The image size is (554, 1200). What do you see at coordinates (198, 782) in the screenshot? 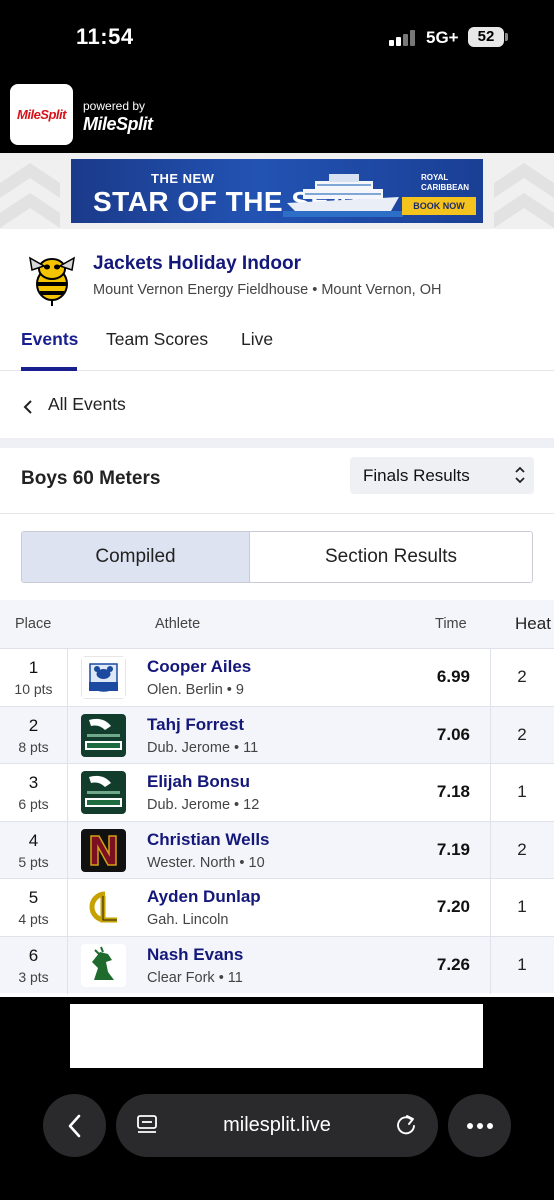
I see `athlete-name-link: Elijah Bonsu` at bounding box center [198, 782].